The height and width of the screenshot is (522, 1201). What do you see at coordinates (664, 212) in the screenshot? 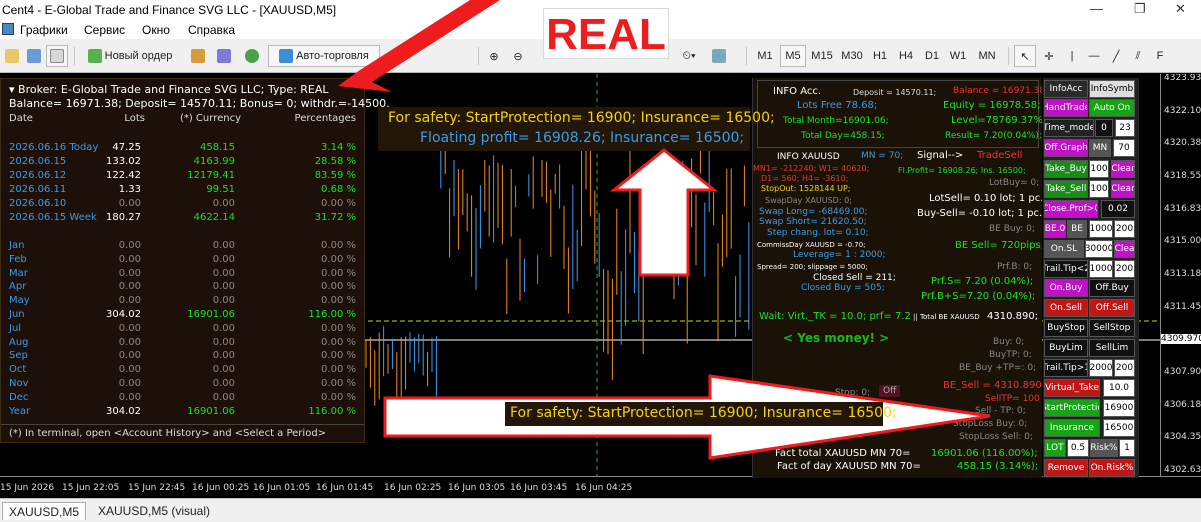
I see `white-up-arrow` at bounding box center [664, 212].